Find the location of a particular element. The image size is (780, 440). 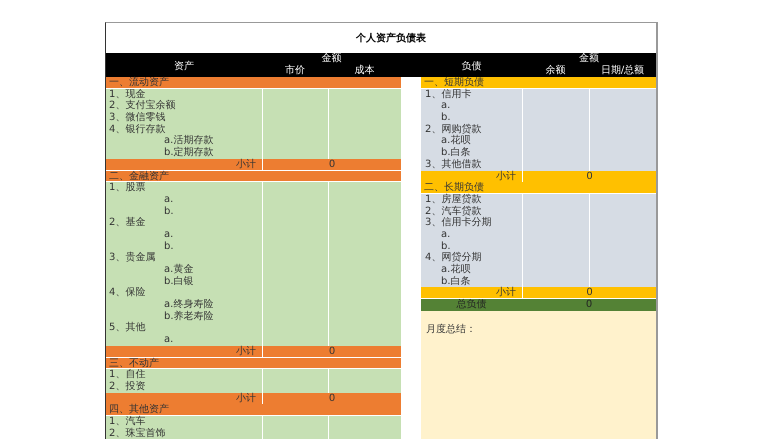

row-label: 1、信用卡 is located at coordinates (471, 94).